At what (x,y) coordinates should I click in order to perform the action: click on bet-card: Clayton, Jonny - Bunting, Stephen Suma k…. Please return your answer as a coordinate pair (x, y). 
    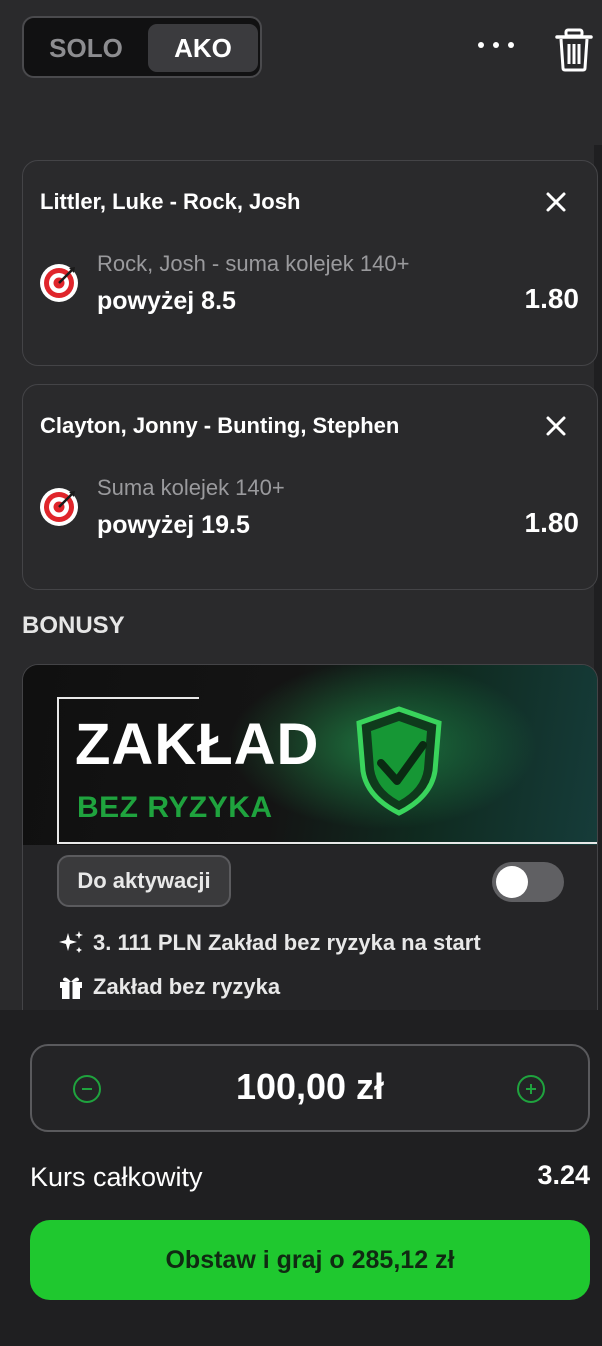
    Looking at the image, I should click on (310, 487).